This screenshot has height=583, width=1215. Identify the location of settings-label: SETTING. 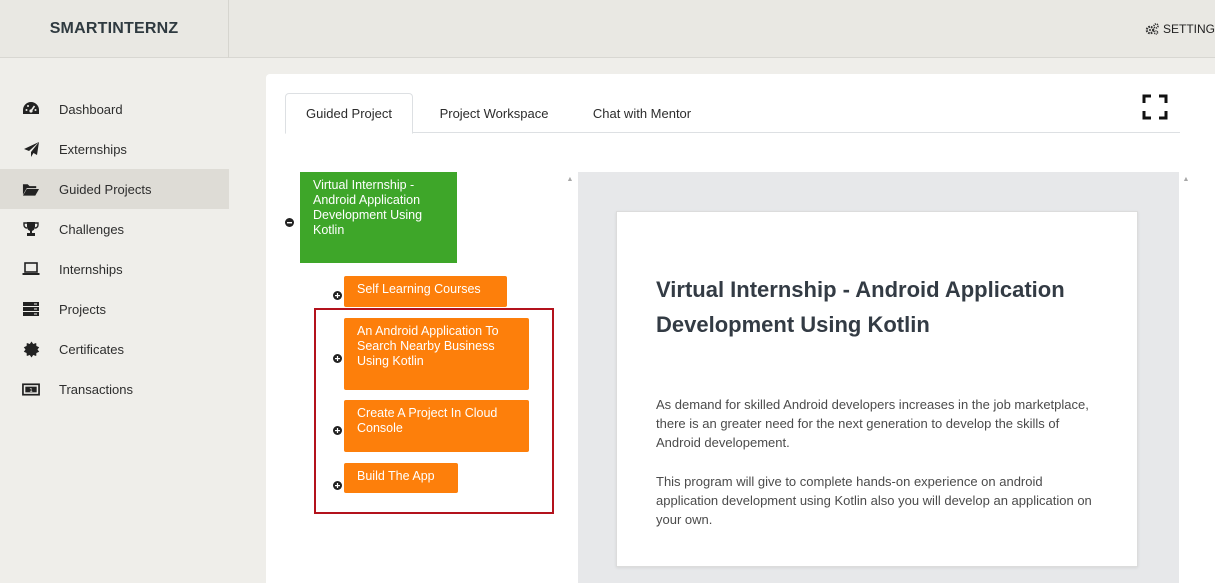
(1188, 29).